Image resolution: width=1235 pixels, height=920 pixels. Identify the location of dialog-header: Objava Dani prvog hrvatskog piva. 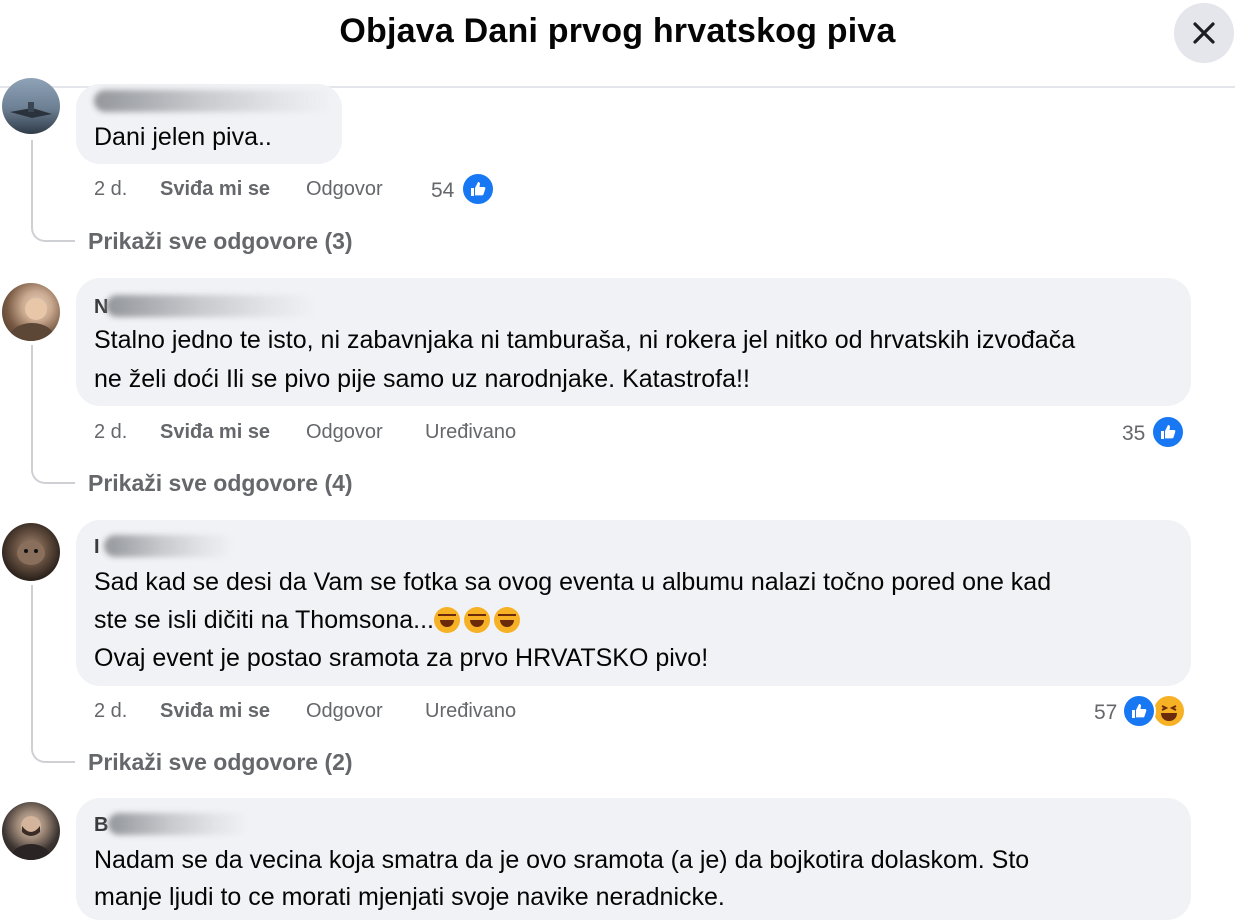
(617, 44).